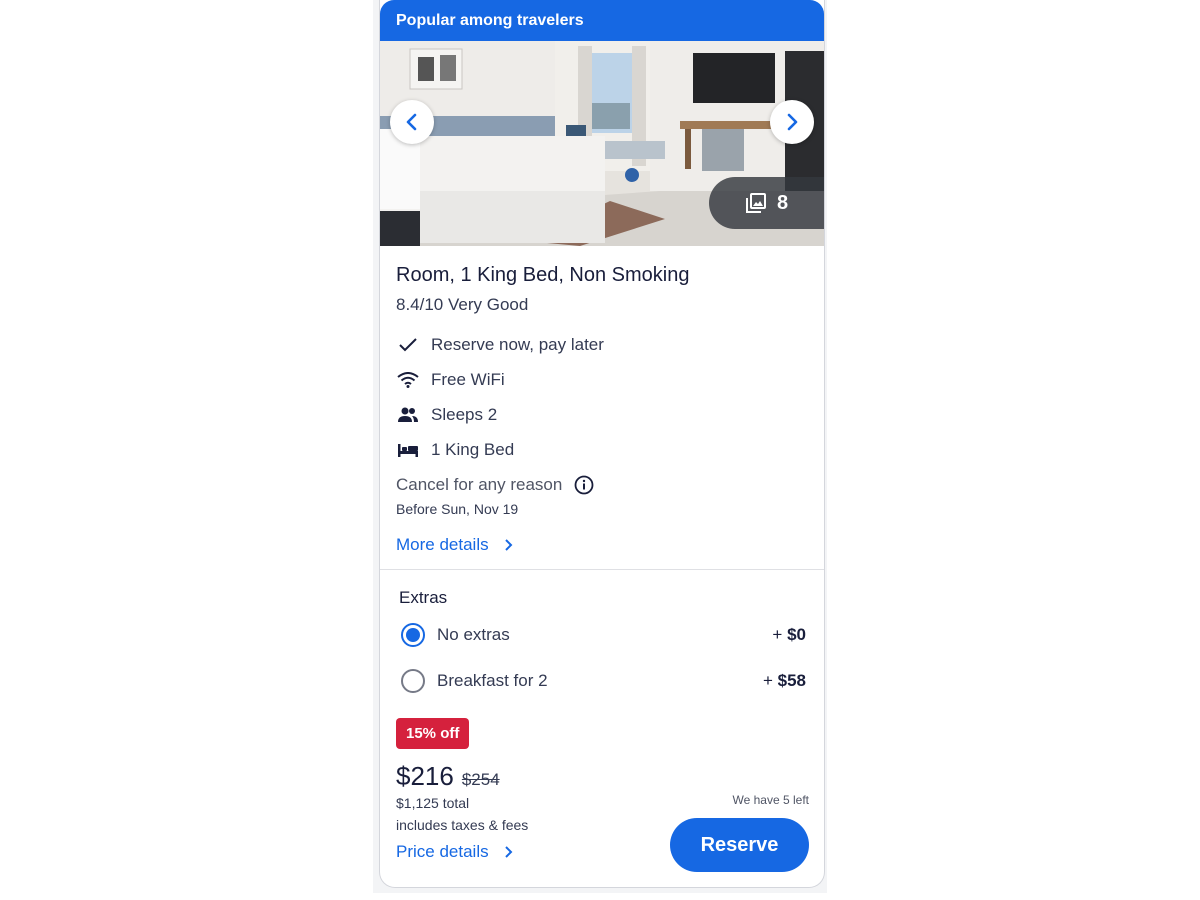  Describe the element at coordinates (602, 681) in the screenshot. I see `extra-option-breakfast: Breakfast for 2 + $58` at that location.